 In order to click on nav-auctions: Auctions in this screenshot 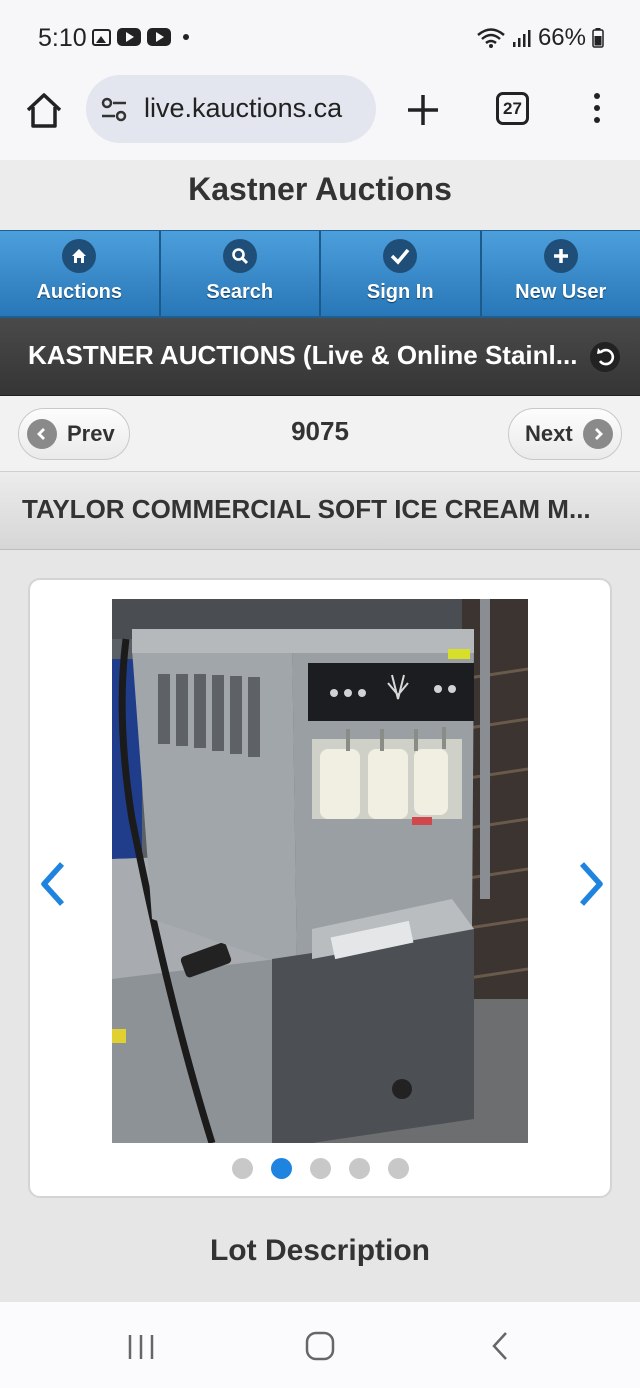, I will do `click(80, 273)`.